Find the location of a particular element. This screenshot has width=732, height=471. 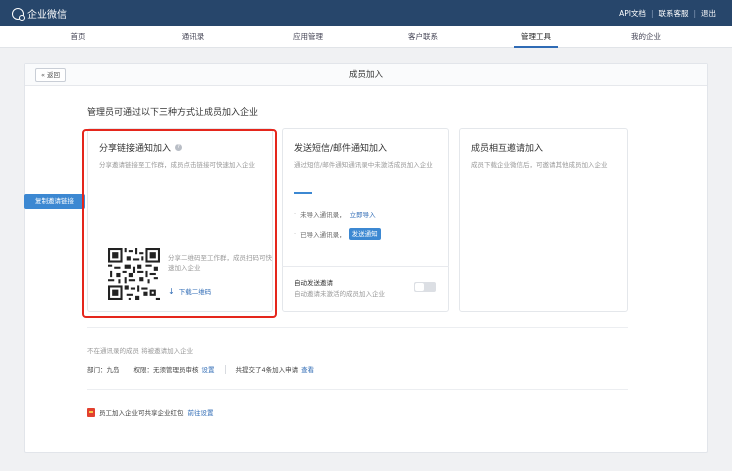

wecom-logo-icon is located at coordinates (18, 14).